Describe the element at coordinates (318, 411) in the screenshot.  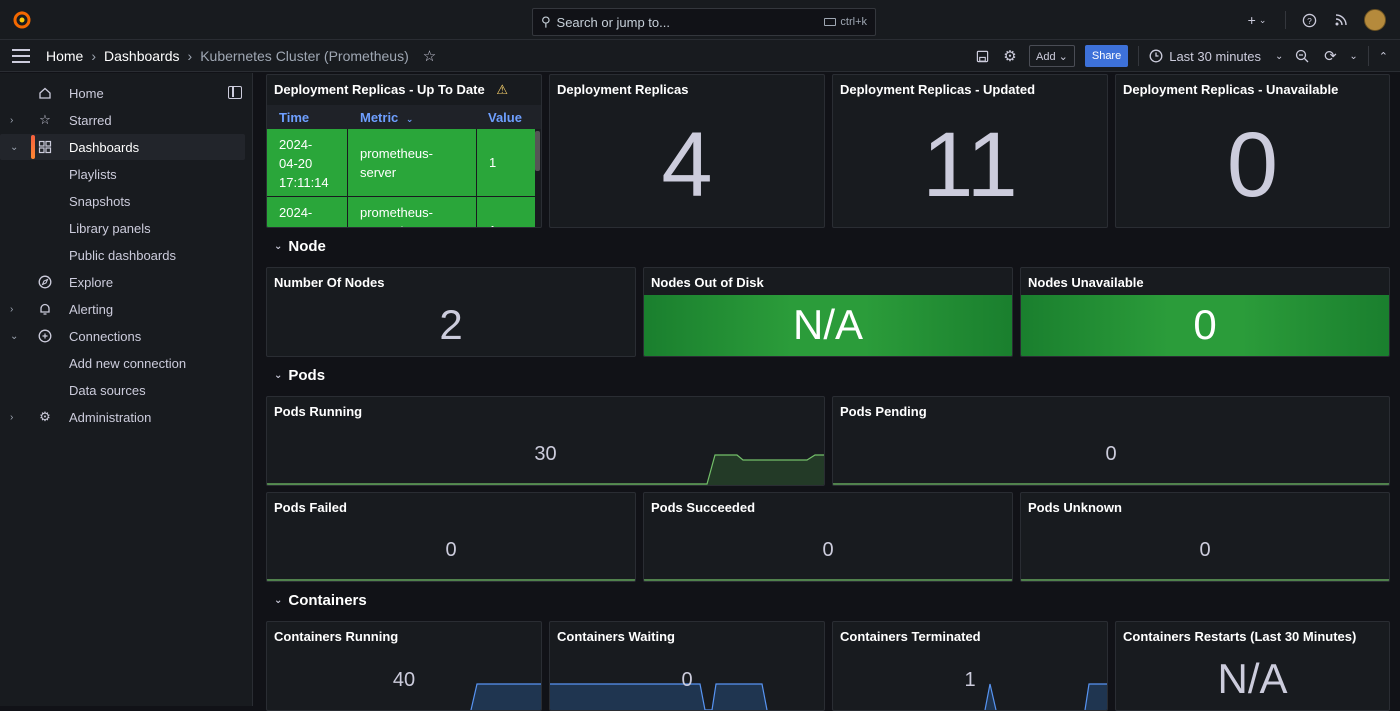
I see `panel-title: Pods Running` at that location.